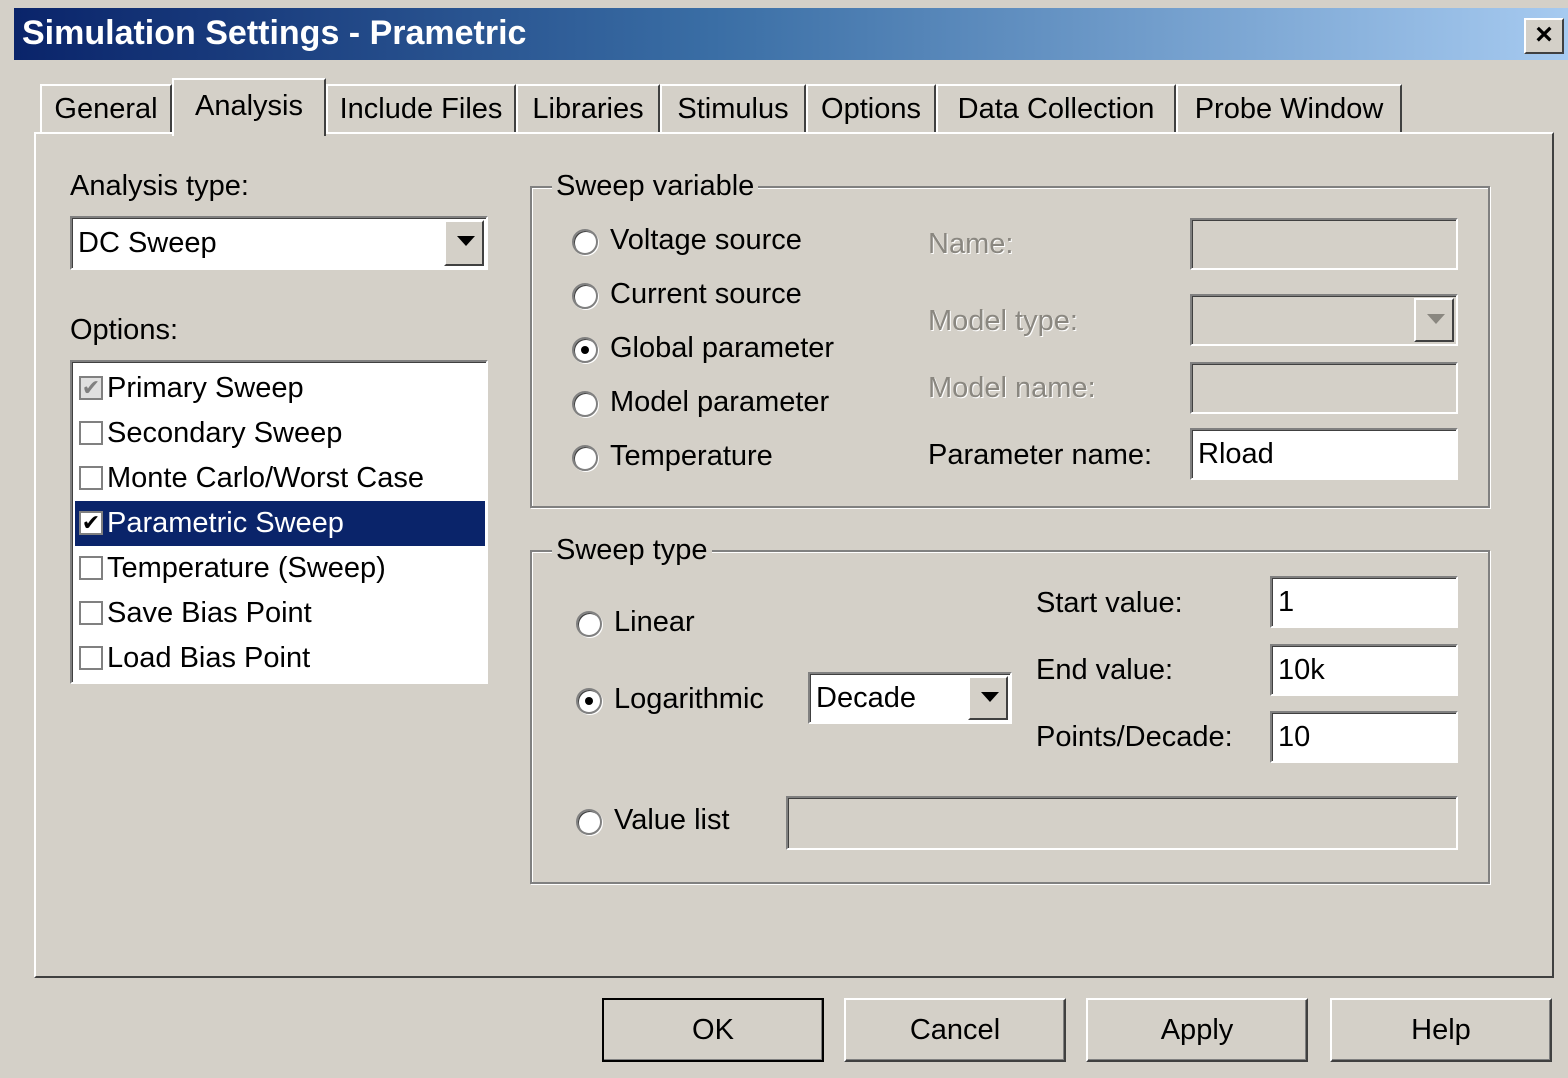  I want to click on tab-label: Libraries, so click(588, 109).